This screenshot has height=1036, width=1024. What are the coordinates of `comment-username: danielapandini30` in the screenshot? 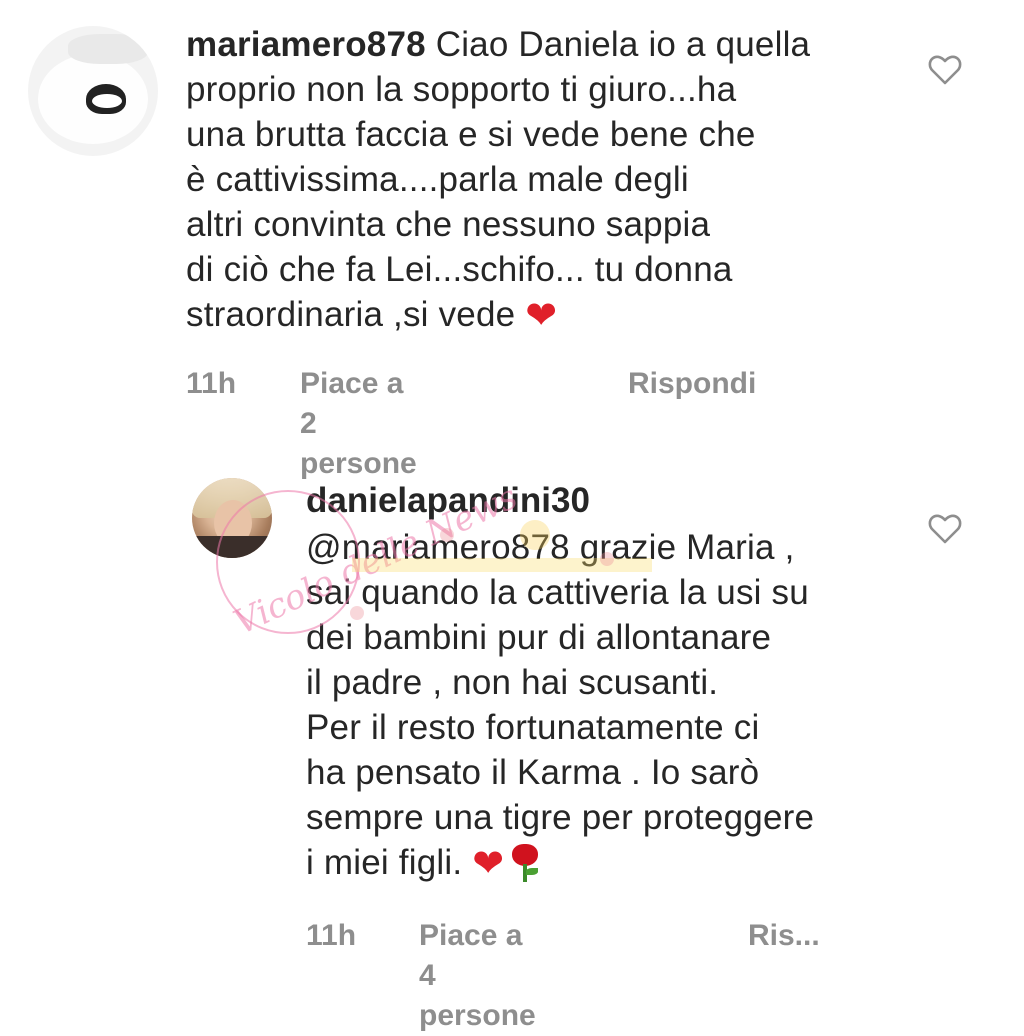 It's located at (448, 500).